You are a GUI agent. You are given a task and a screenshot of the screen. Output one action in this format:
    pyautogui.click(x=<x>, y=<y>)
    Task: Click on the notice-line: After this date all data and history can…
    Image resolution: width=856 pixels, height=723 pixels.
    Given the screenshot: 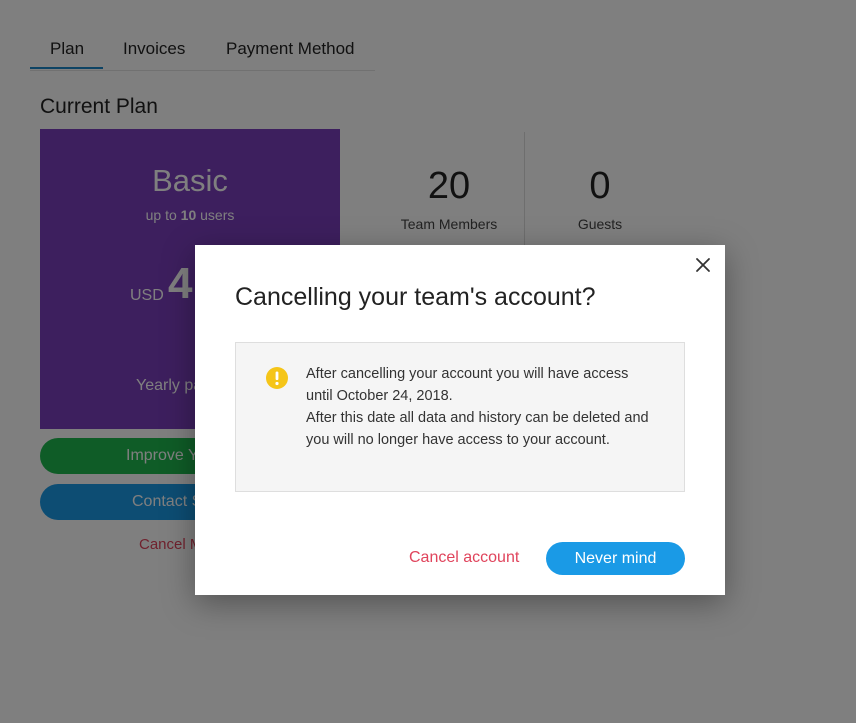 What is the action you would take?
    pyautogui.click(x=477, y=418)
    